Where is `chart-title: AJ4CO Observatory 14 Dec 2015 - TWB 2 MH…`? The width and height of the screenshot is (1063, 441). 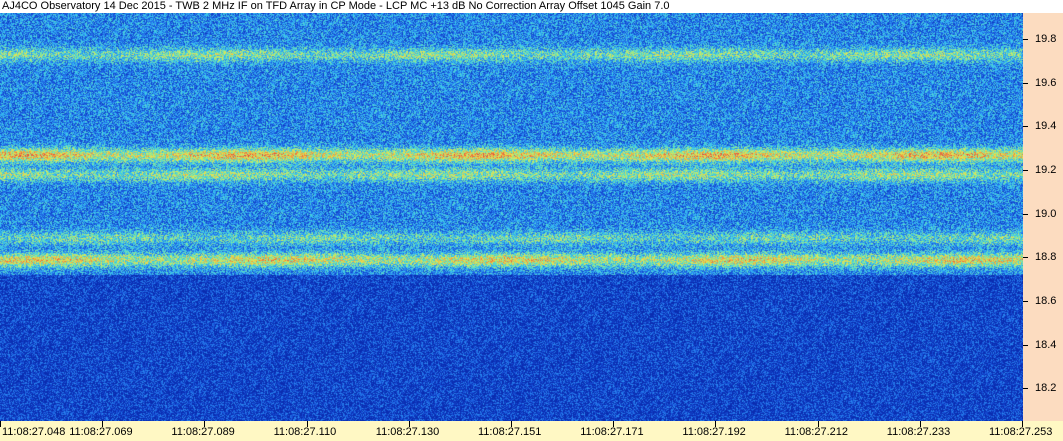 chart-title: AJ4CO Observatory 14 Dec 2015 - TWB 2 MH… is located at coordinates (531, 6).